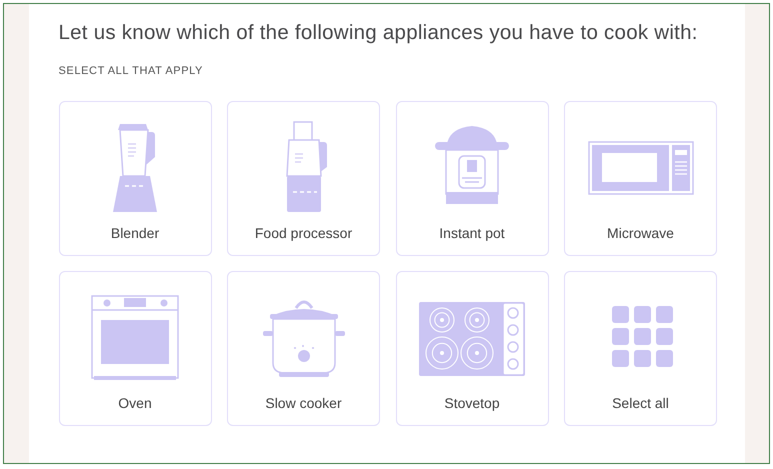  What do you see at coordinates (135, 348) in the screenshot?
I see `appliance-option: Oven` at bounding box center [135, 348].